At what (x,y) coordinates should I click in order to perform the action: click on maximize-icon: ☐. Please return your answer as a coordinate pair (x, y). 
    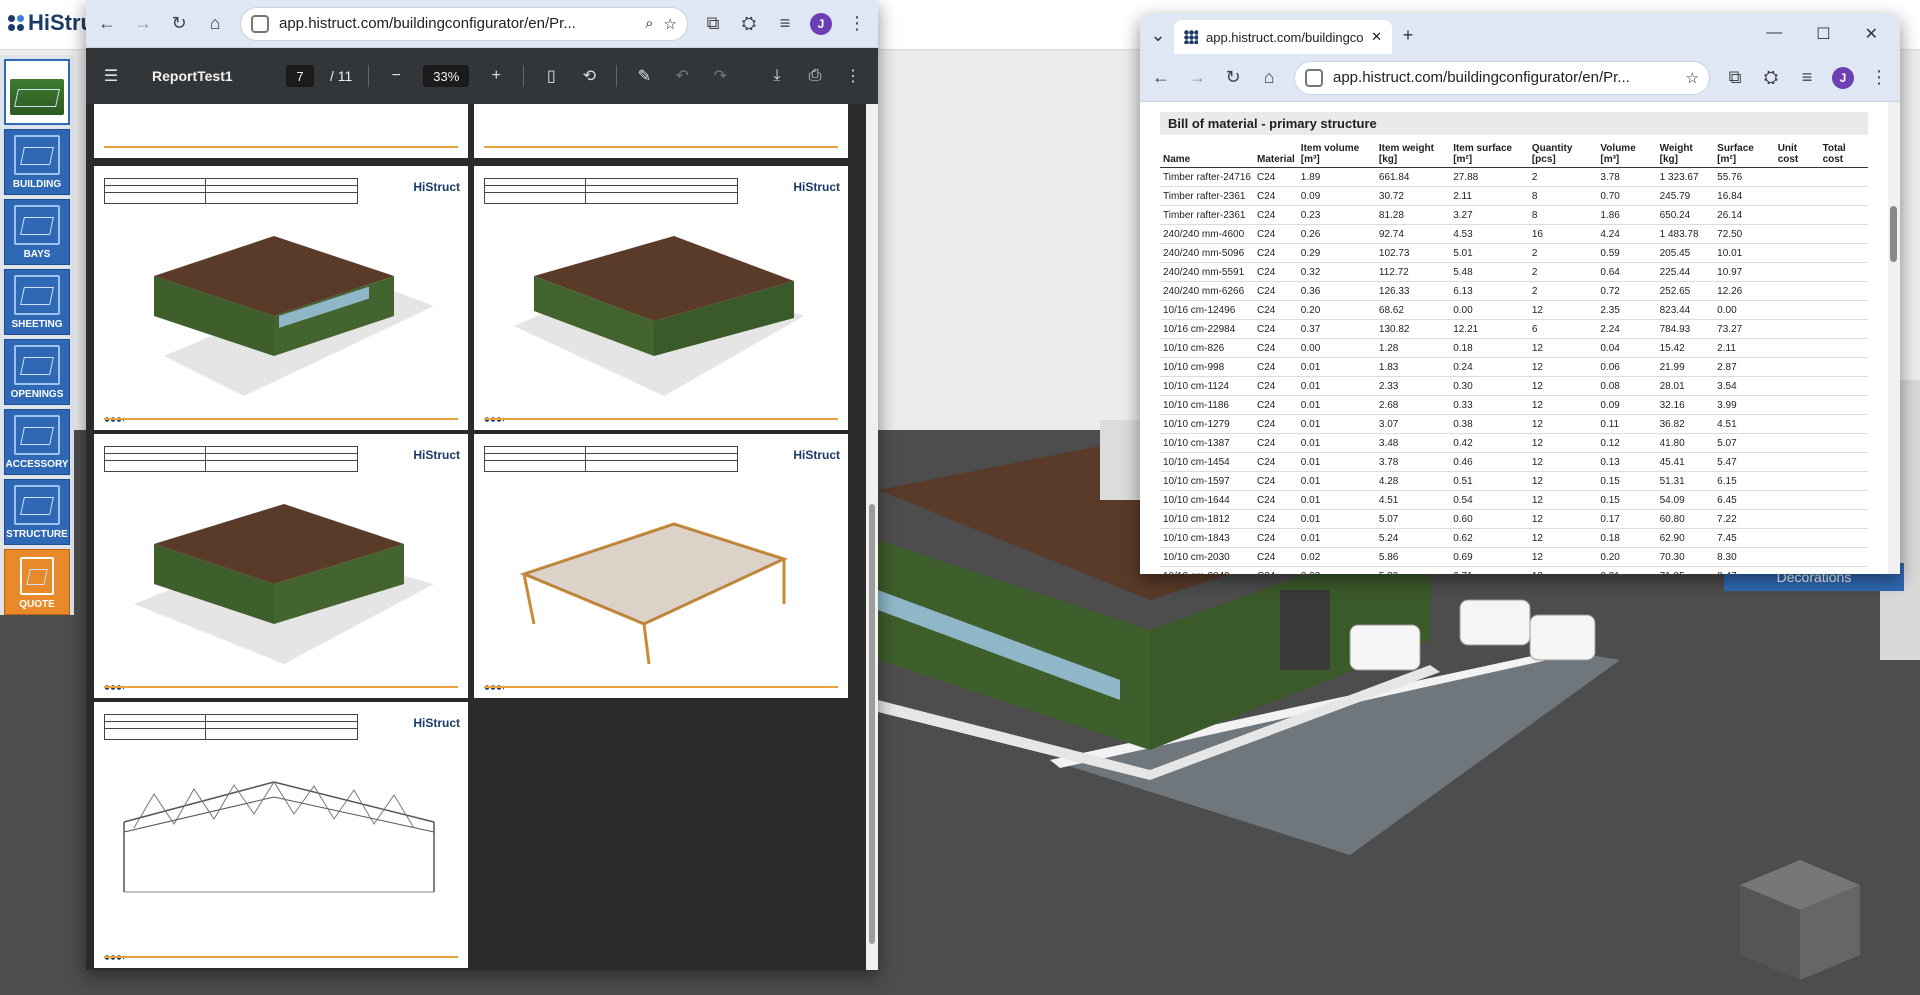
    Looking at the image, I should click on (1823, 34).